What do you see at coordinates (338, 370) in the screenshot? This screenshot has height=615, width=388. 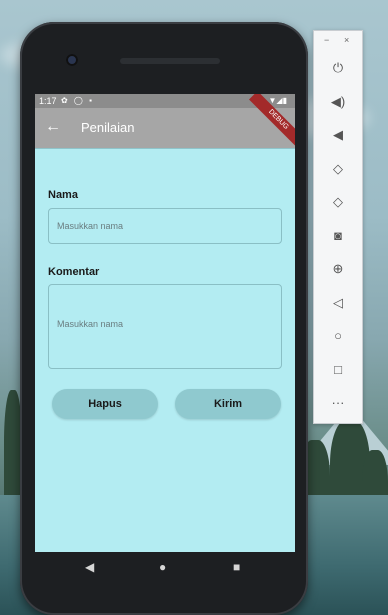 I see `overview-icon: □` at bounding box center [338, 370].